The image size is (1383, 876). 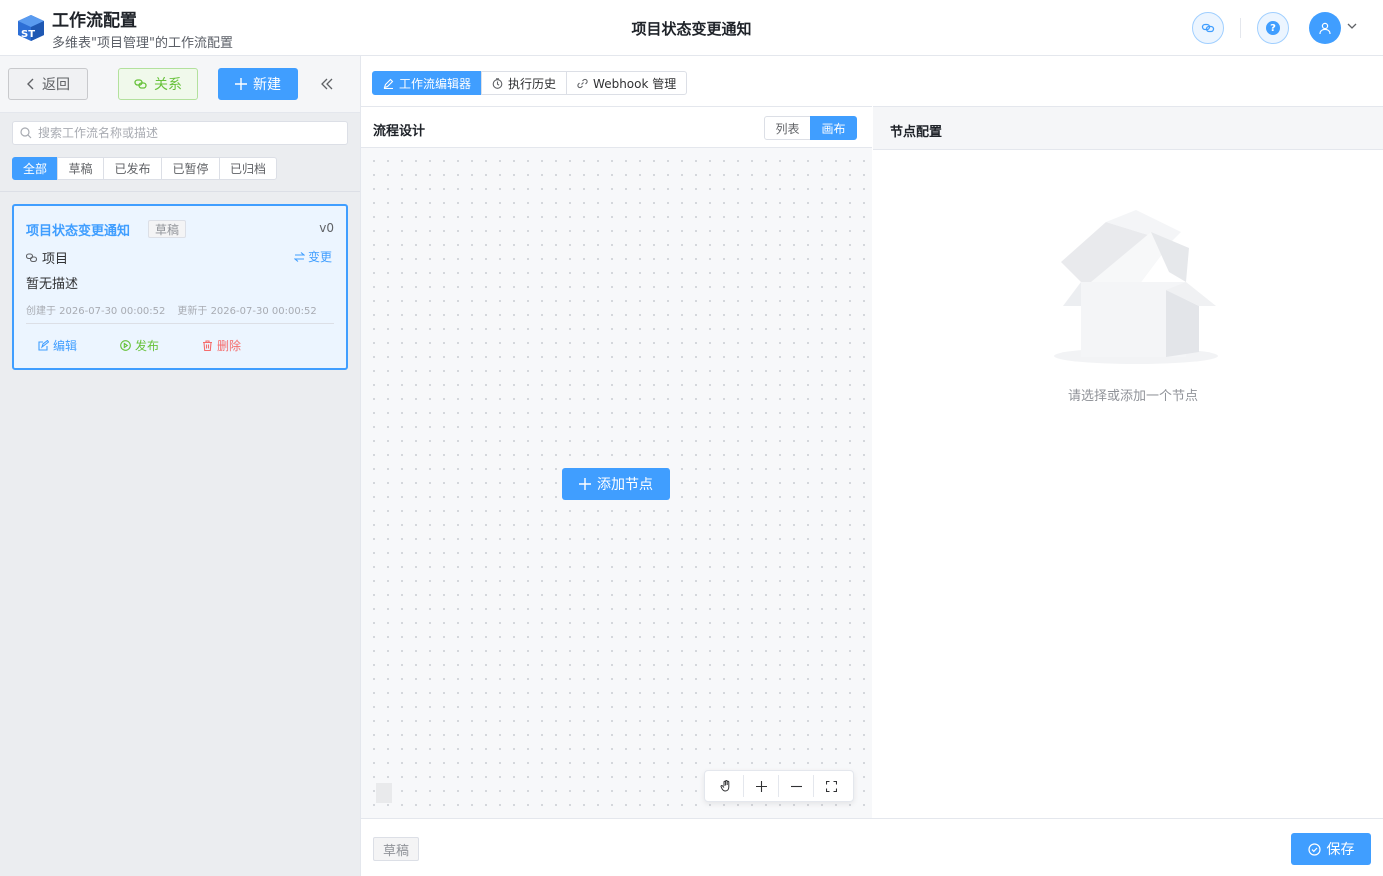 I want to click on workflow-table-label: 项目, so click(x=55, y=259).